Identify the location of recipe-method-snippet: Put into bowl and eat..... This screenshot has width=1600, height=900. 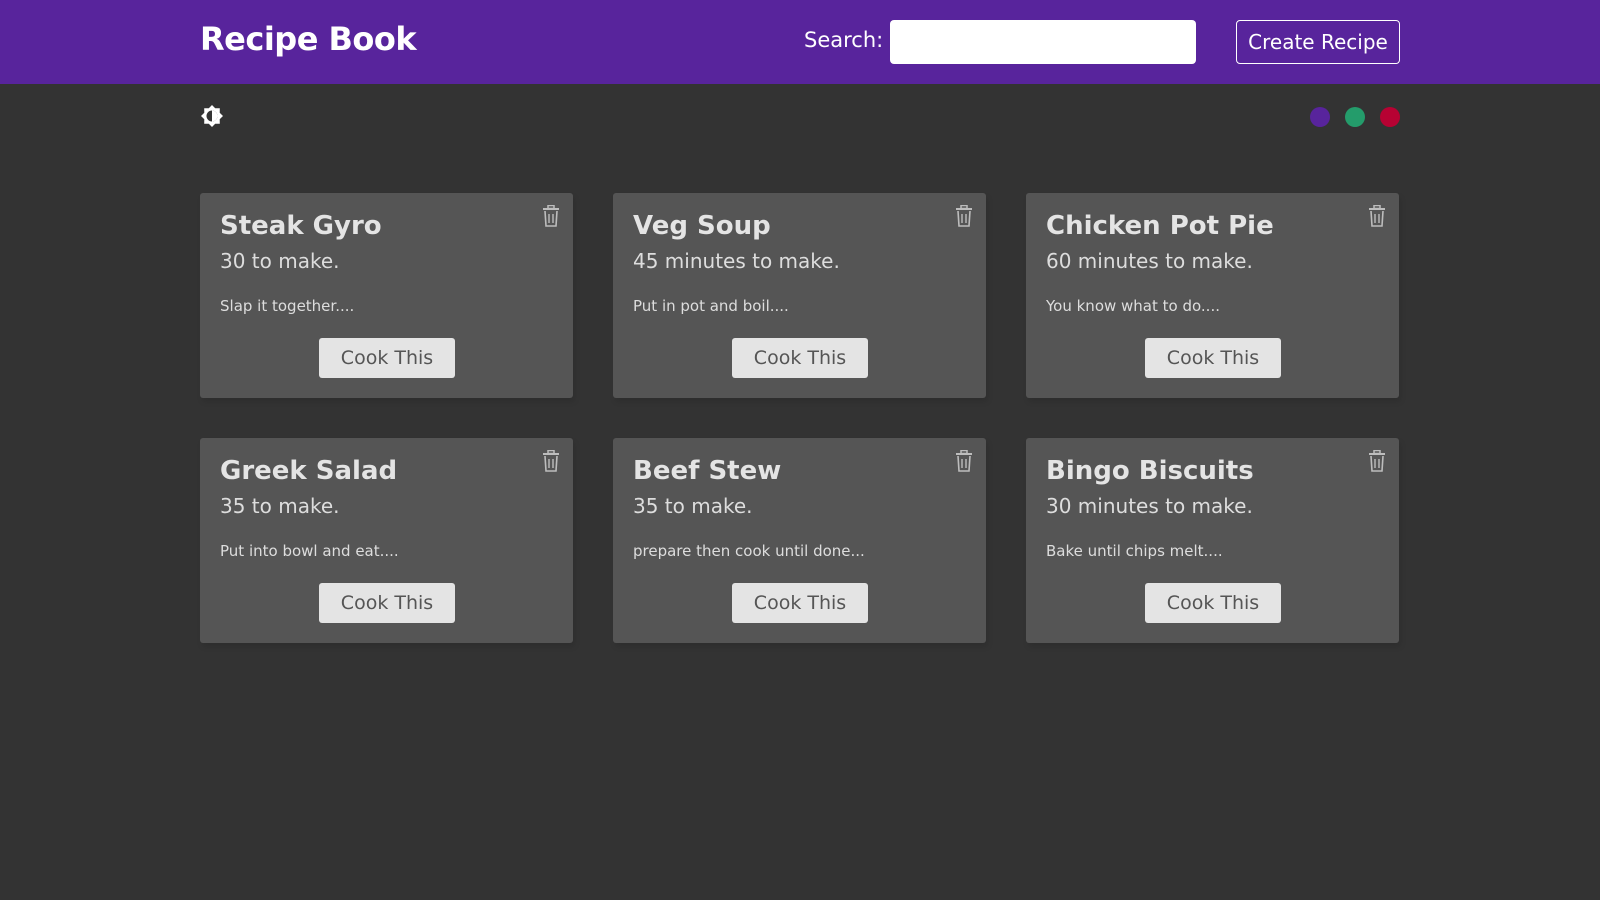
(309, 551).